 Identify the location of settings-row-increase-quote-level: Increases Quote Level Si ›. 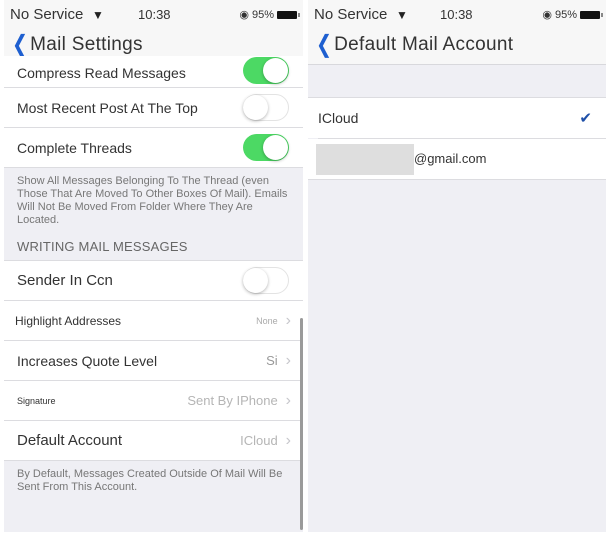
(153, 361).